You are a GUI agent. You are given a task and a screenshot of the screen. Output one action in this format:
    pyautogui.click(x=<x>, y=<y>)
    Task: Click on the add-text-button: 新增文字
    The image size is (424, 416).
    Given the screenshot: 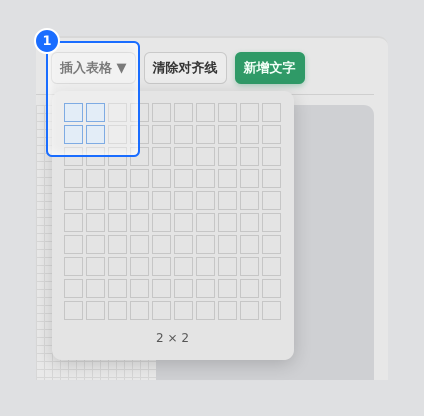 What is the action you would take?
    pyautogui.click(x=269, y=68)
    